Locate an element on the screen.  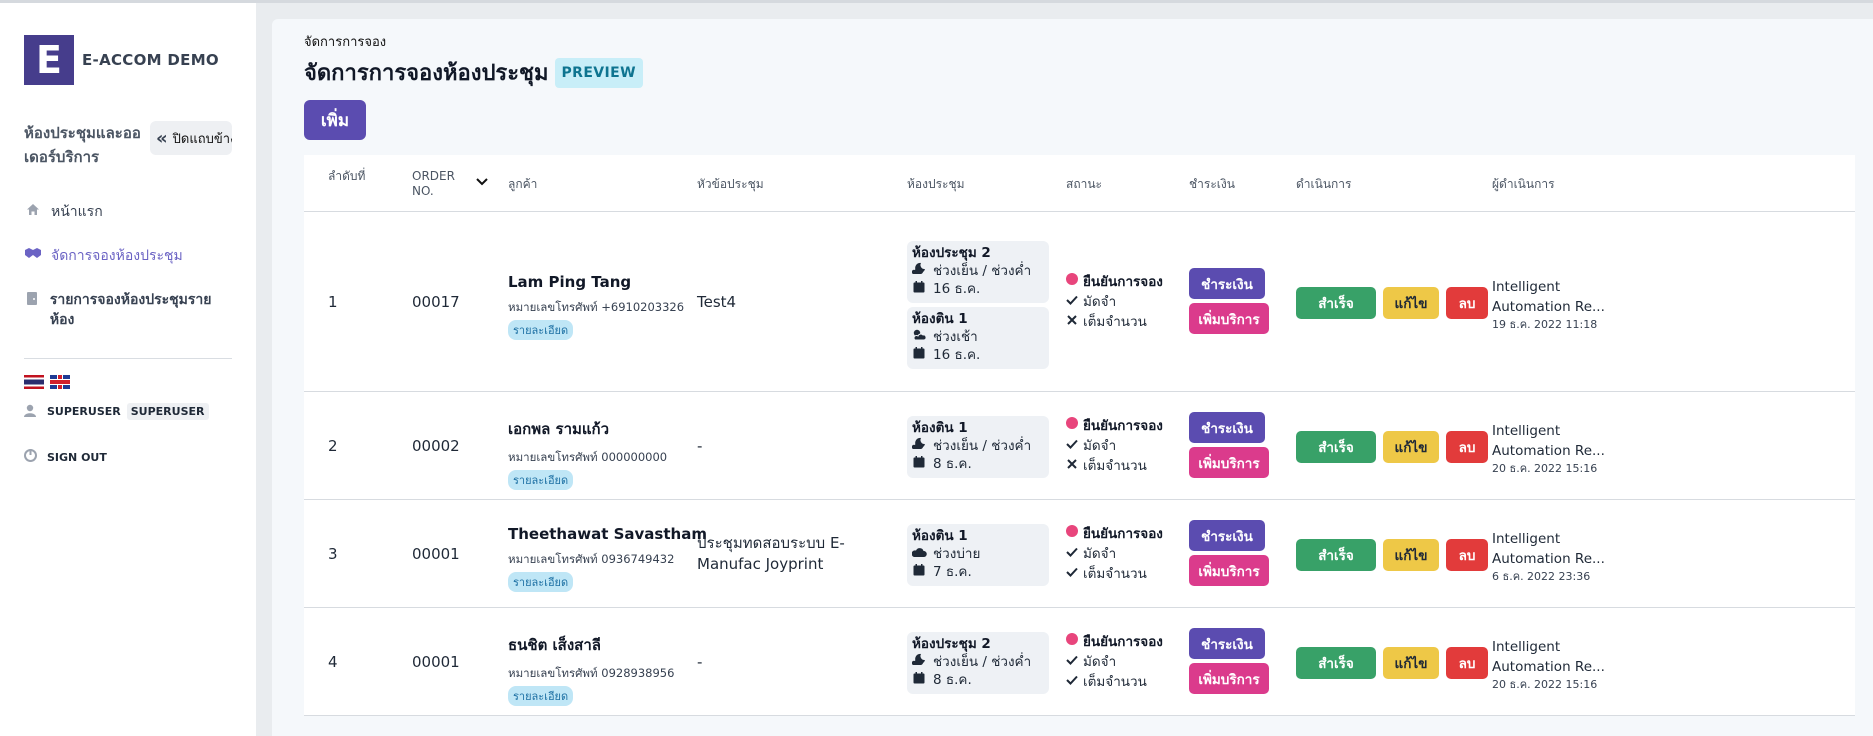
room-card: ห้องติน 1 ช่วงเช้า 16 ธ.ค. is located at coordinates (978, 338).